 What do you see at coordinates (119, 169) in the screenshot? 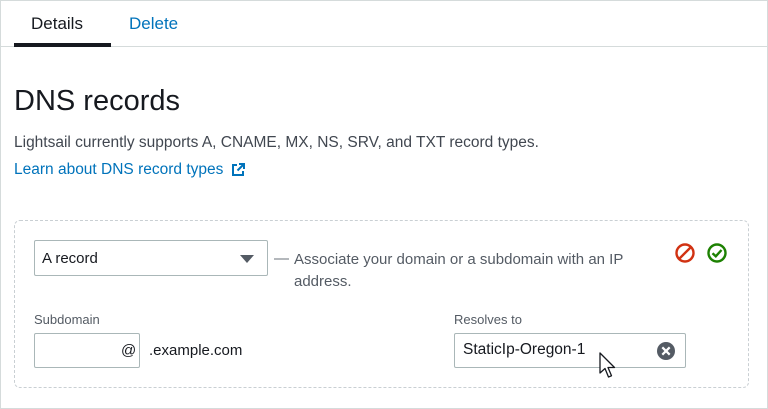
I see `learn-link-label: Learn about DNS record types` at bounding box center [119, 169].